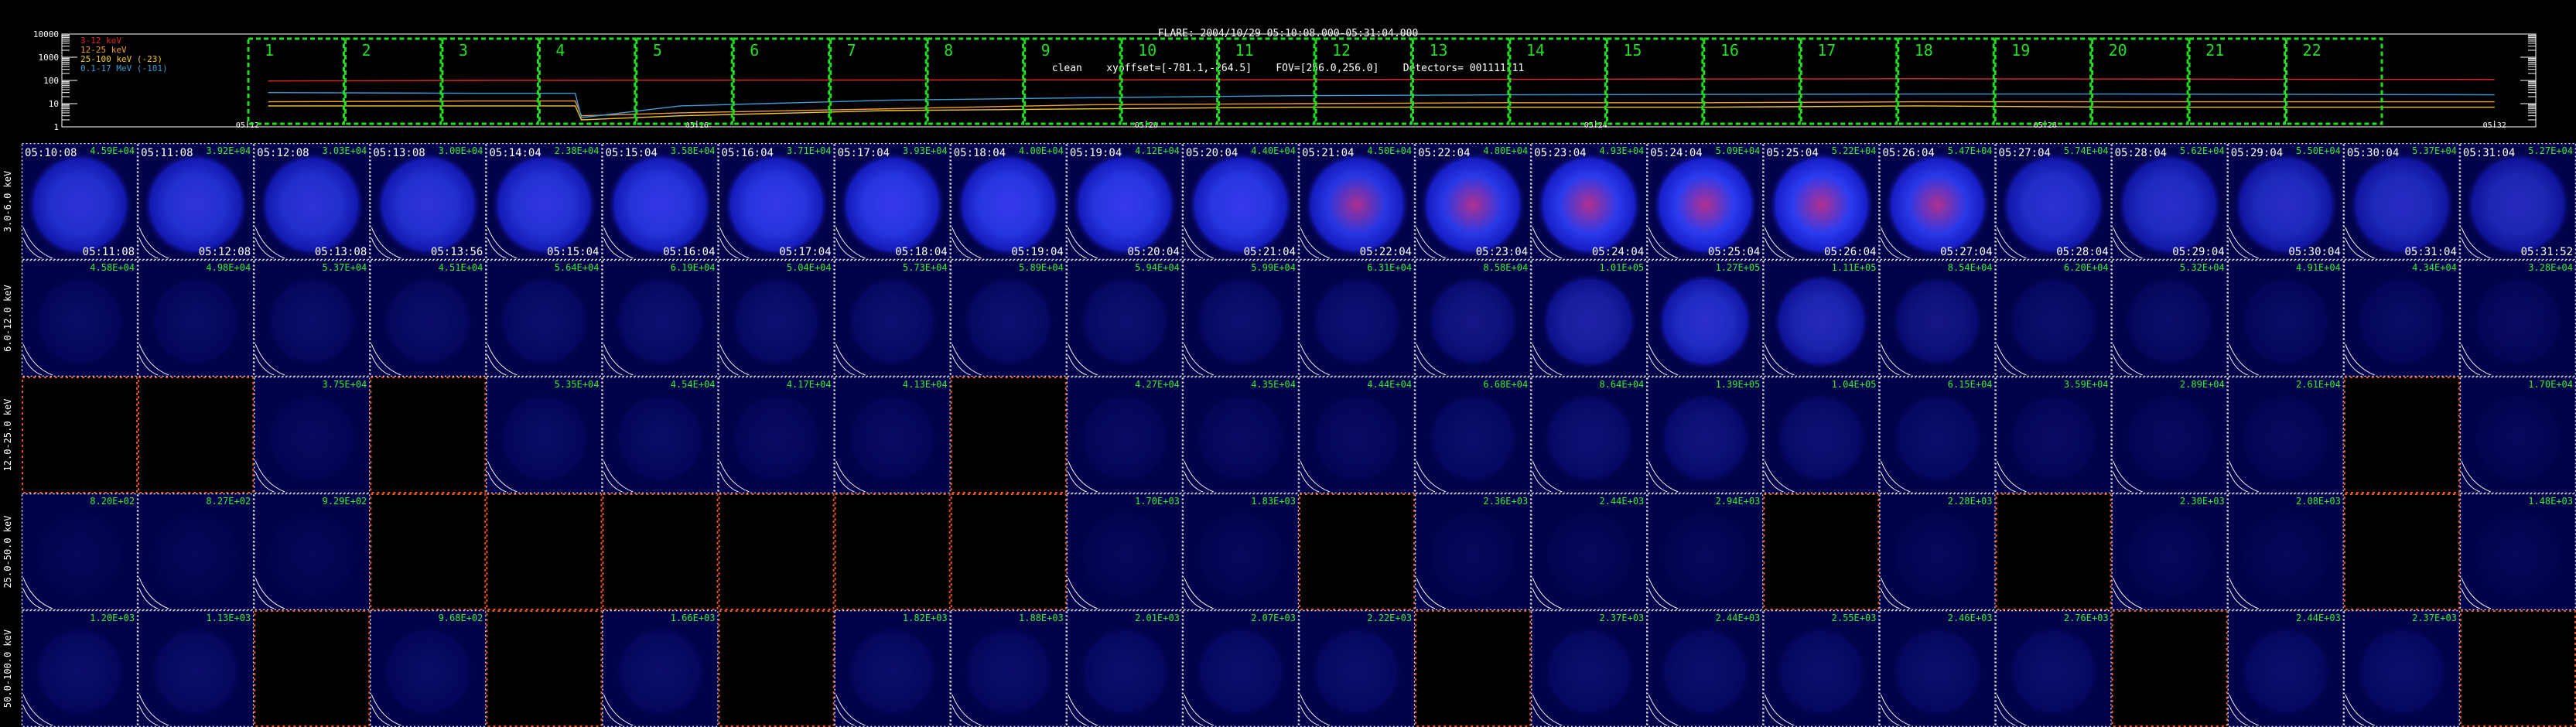 Image resolution: width=2576 pixels, height=727 pixels. What do you see at coordinates (1505, 384) in the screenshot?
I see `peak-value: 6.68E+04` at bounding box center [1505, 384].